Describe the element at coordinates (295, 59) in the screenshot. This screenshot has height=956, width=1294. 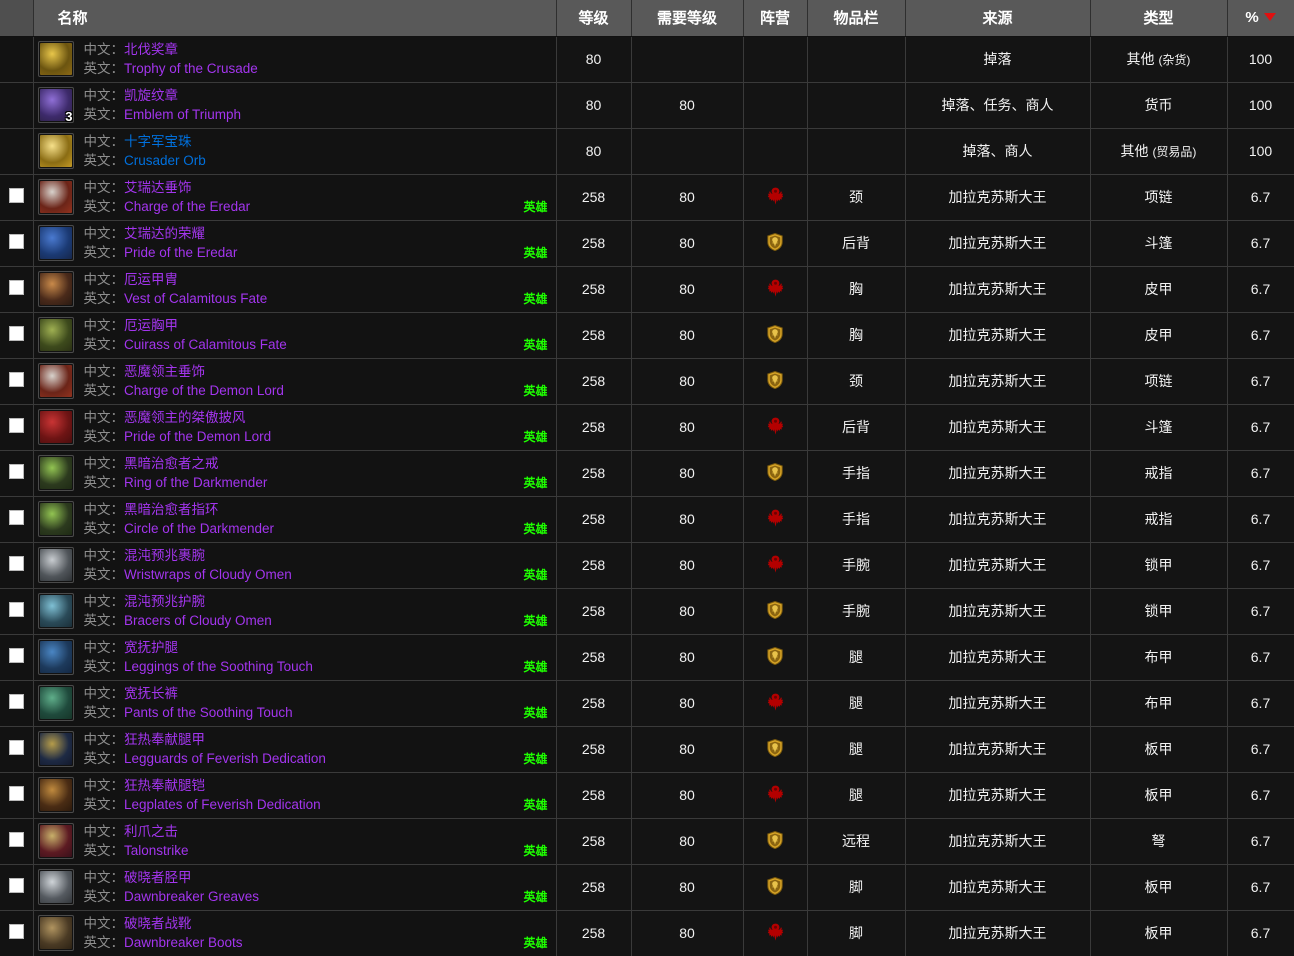
I see `item-name-cell: 中文：北伐奖章 英文：Trophy of the Crusade` at that location.